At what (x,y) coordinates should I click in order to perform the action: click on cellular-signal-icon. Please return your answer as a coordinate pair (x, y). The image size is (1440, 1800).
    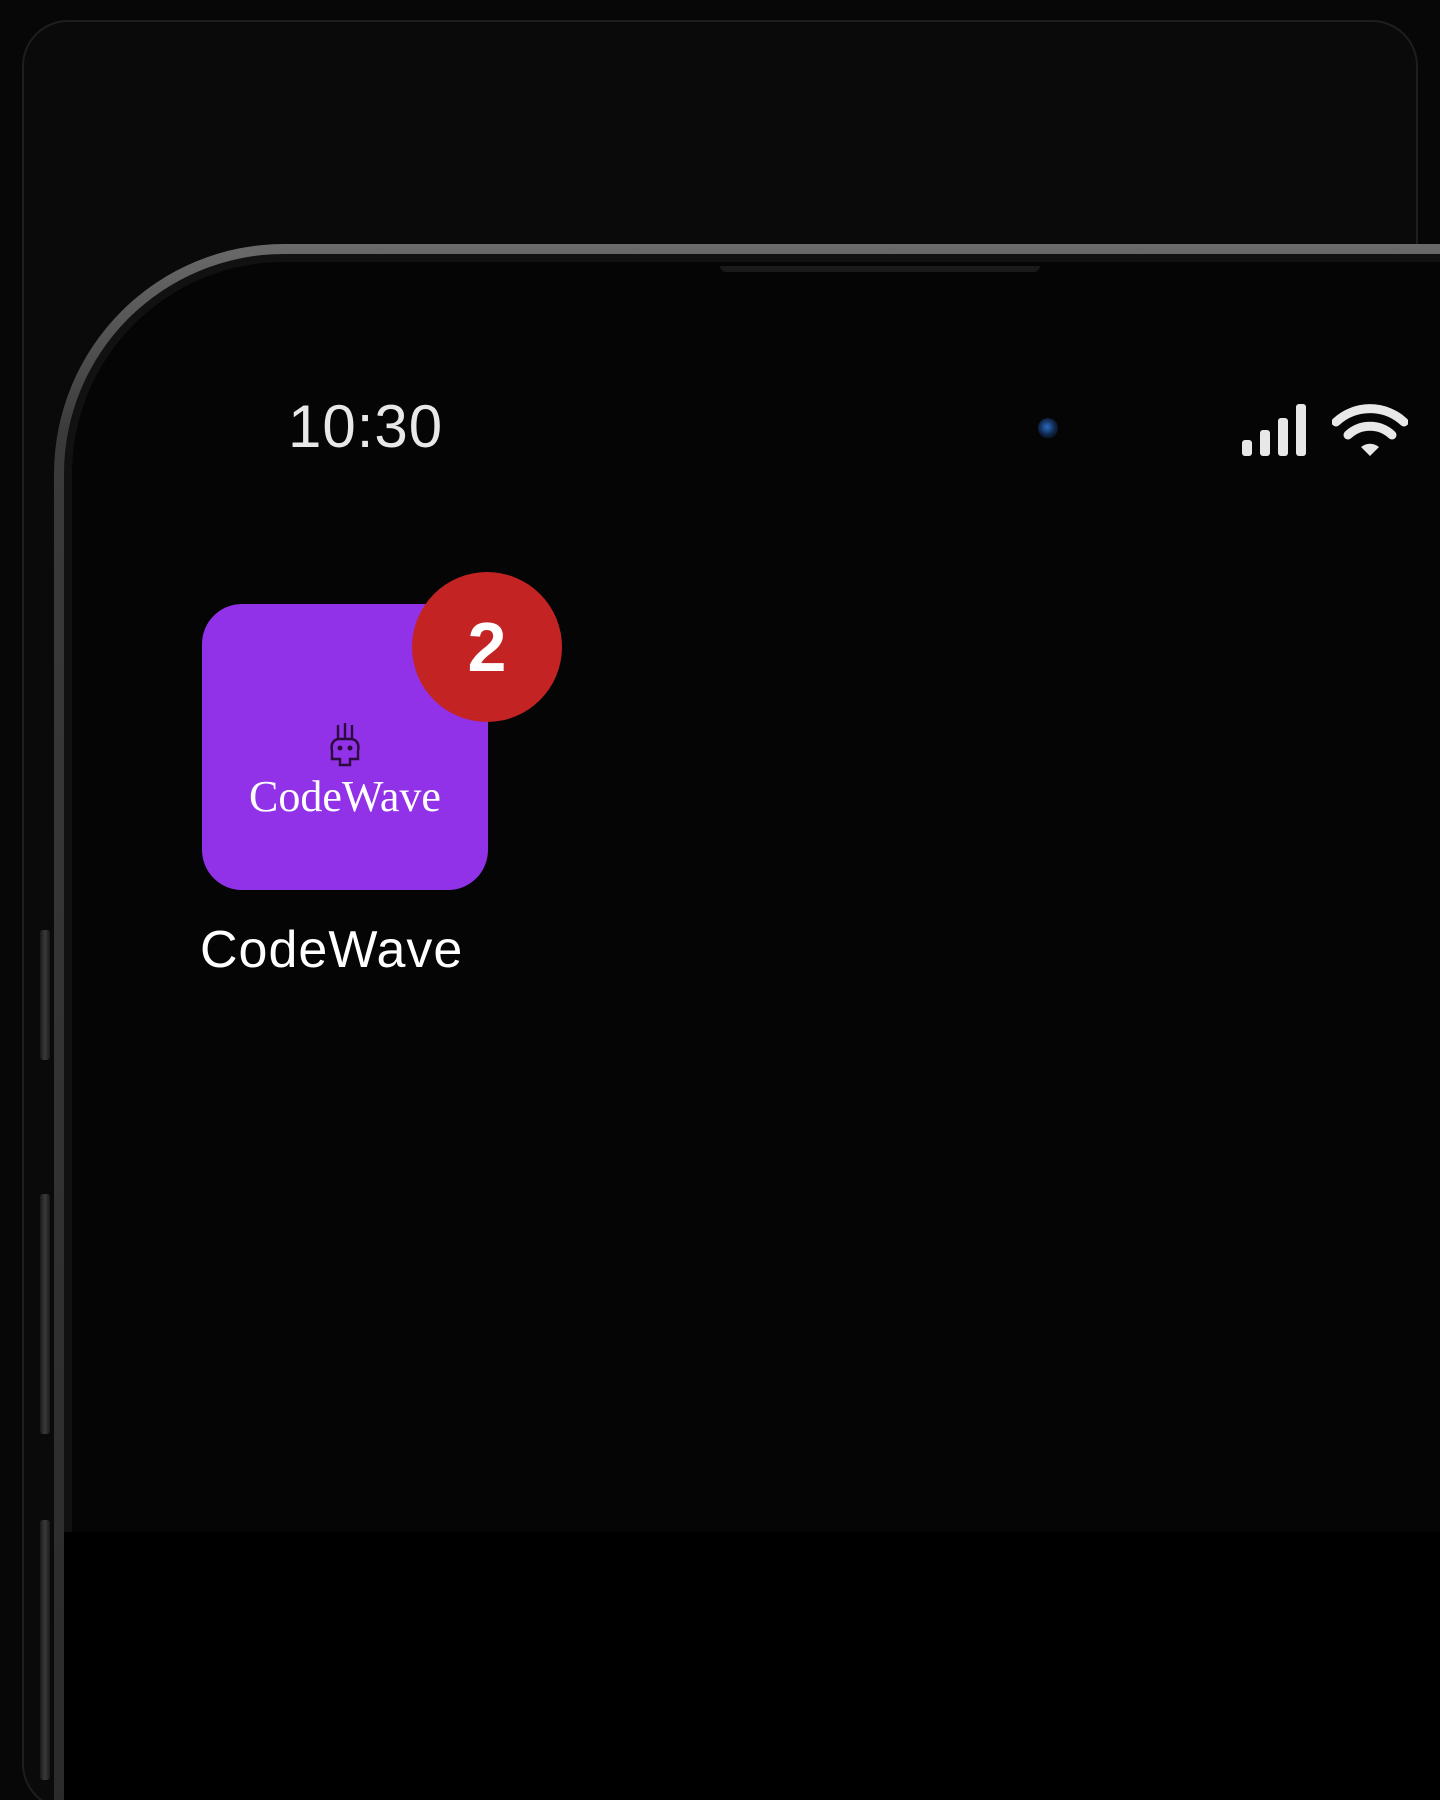
    Looking at the image, I should click on (1274, 430).